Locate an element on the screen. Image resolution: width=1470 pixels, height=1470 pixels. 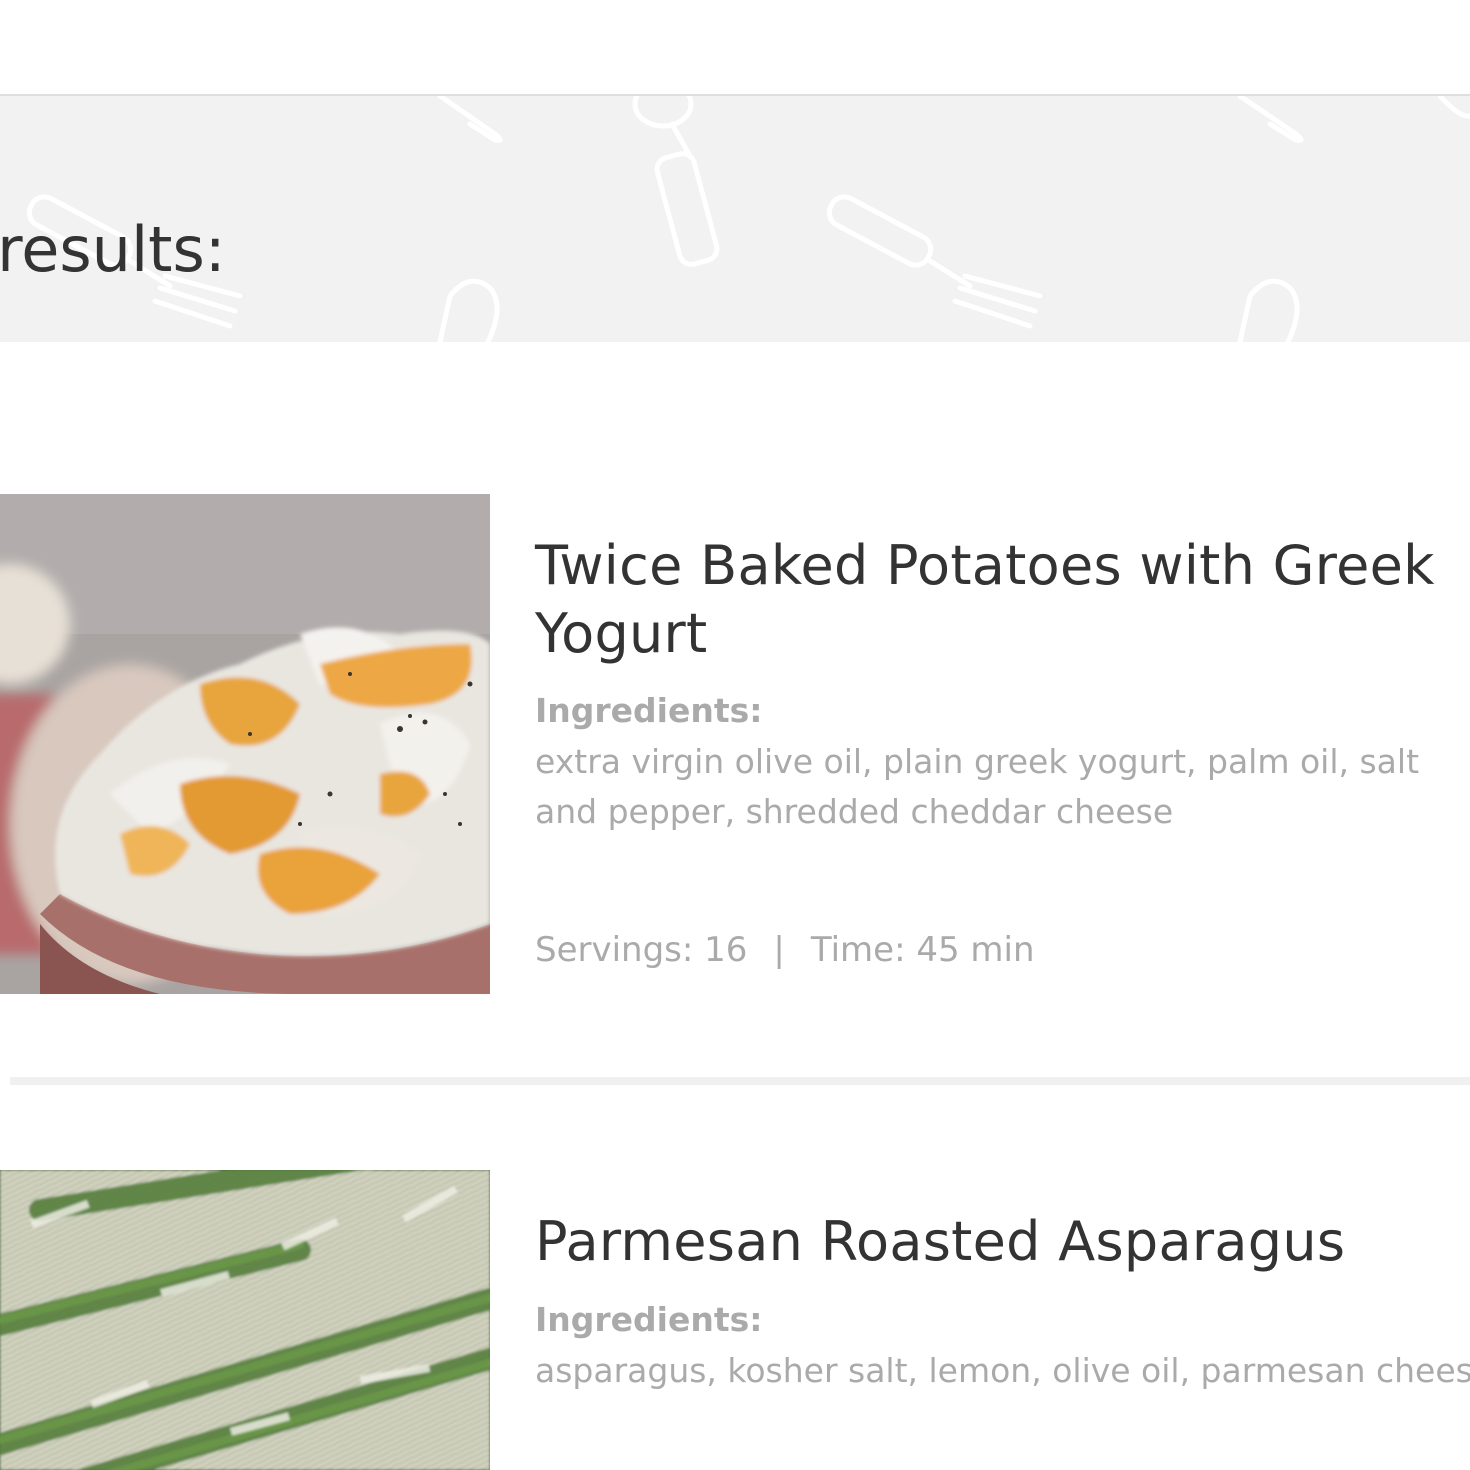
top-navbar is located at coordinates (735, 48).